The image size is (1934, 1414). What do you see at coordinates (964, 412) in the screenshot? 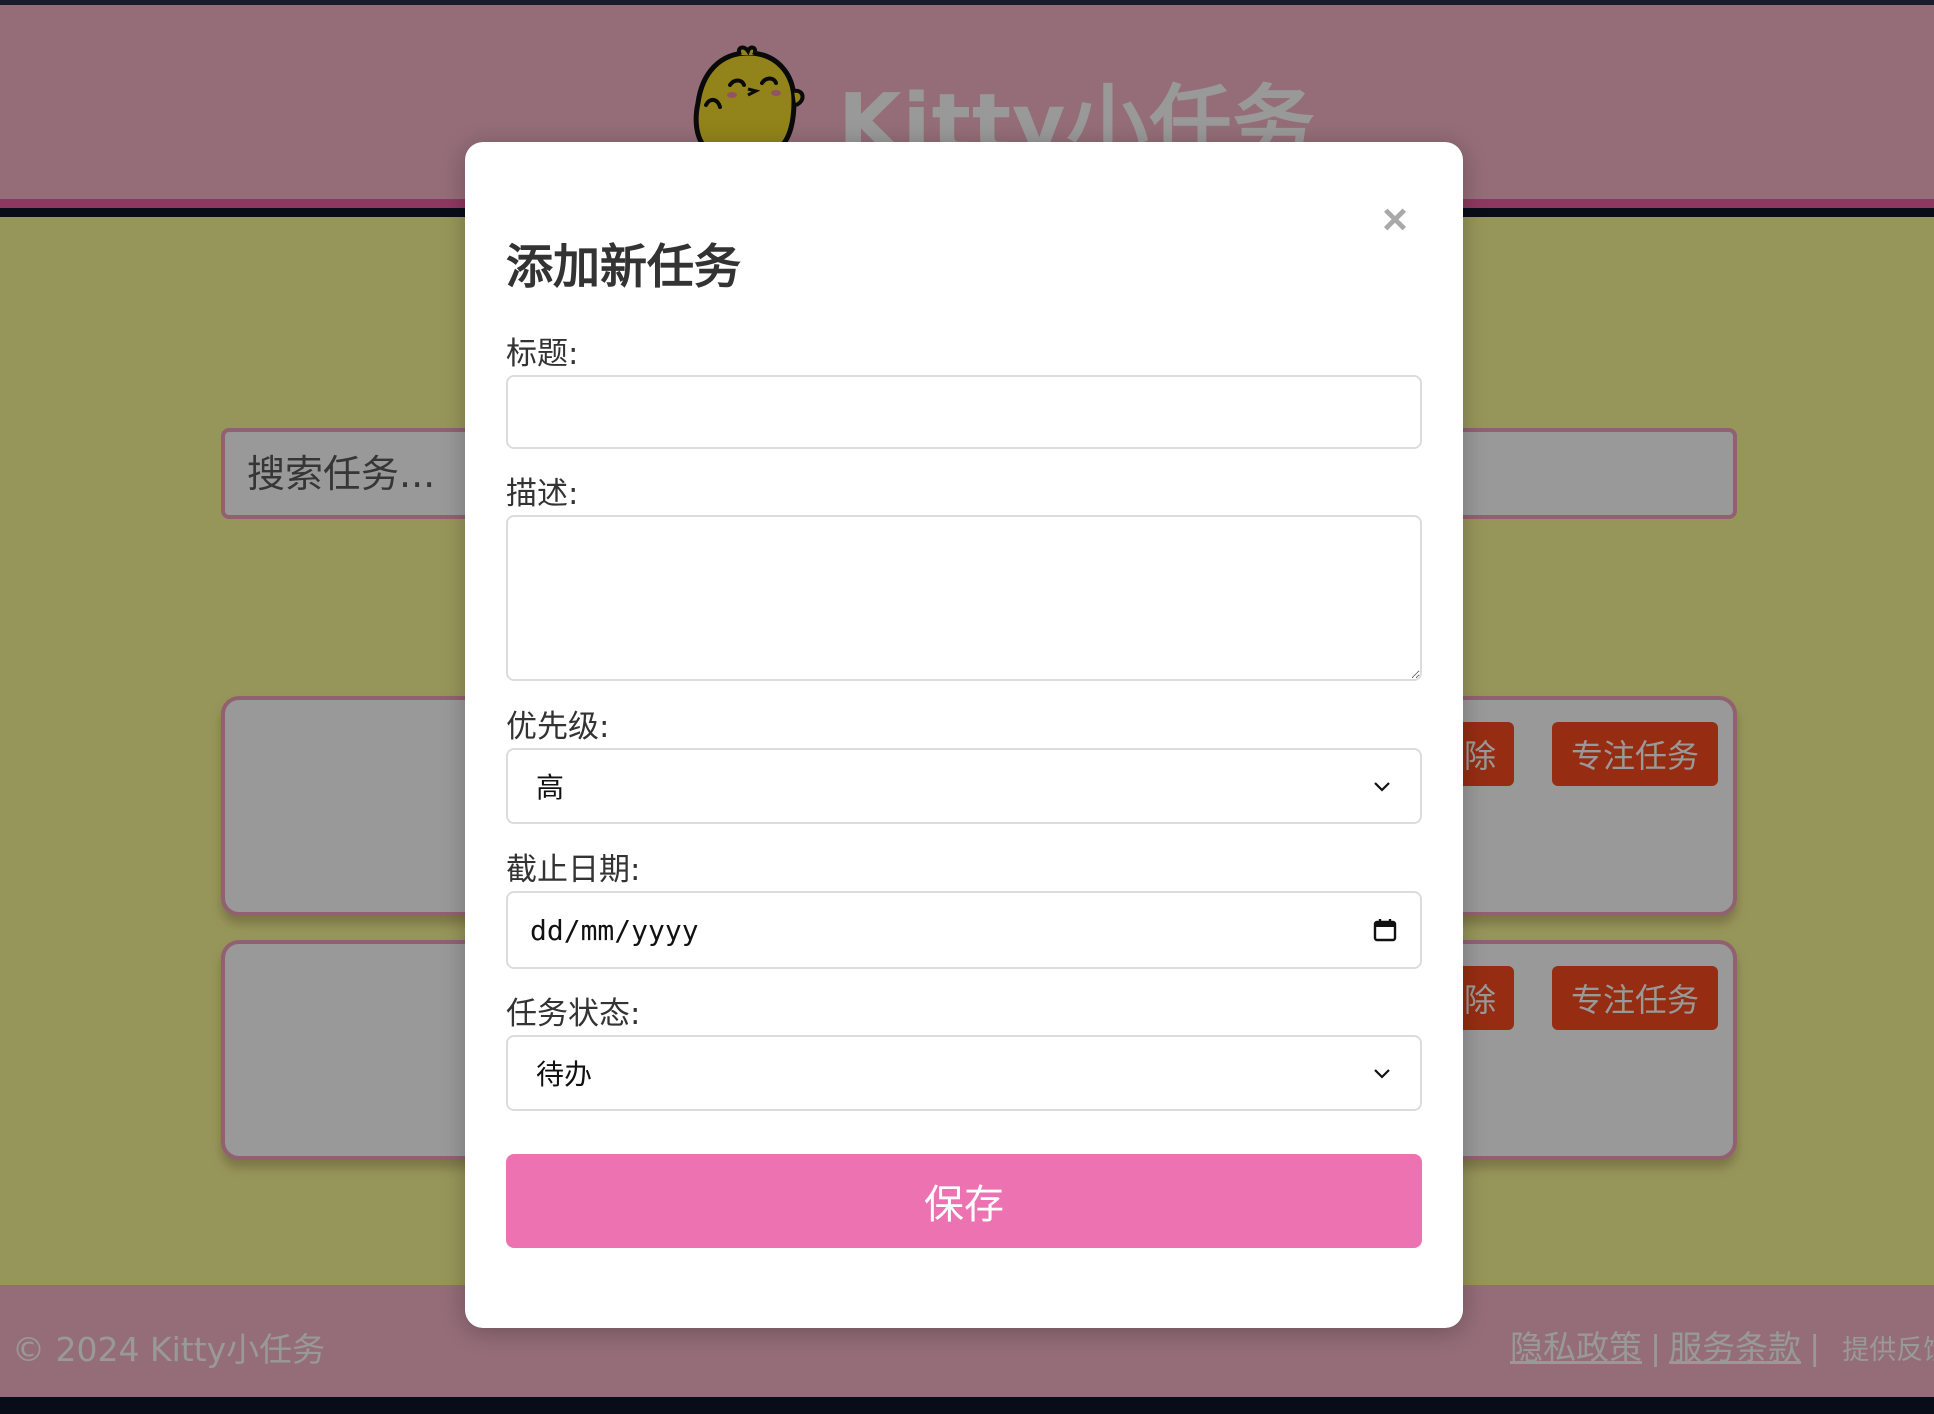
I see `title-input` at bounding box center [964, 412].